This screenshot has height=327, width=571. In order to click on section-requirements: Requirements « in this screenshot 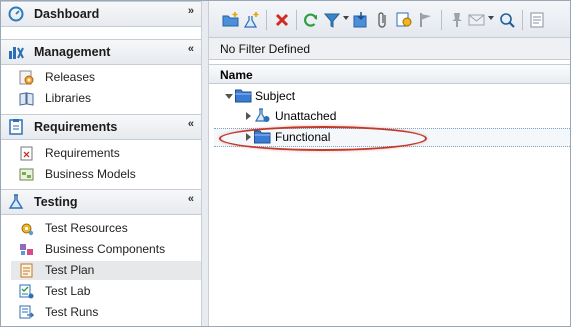, I will do `click(101, 127)`.